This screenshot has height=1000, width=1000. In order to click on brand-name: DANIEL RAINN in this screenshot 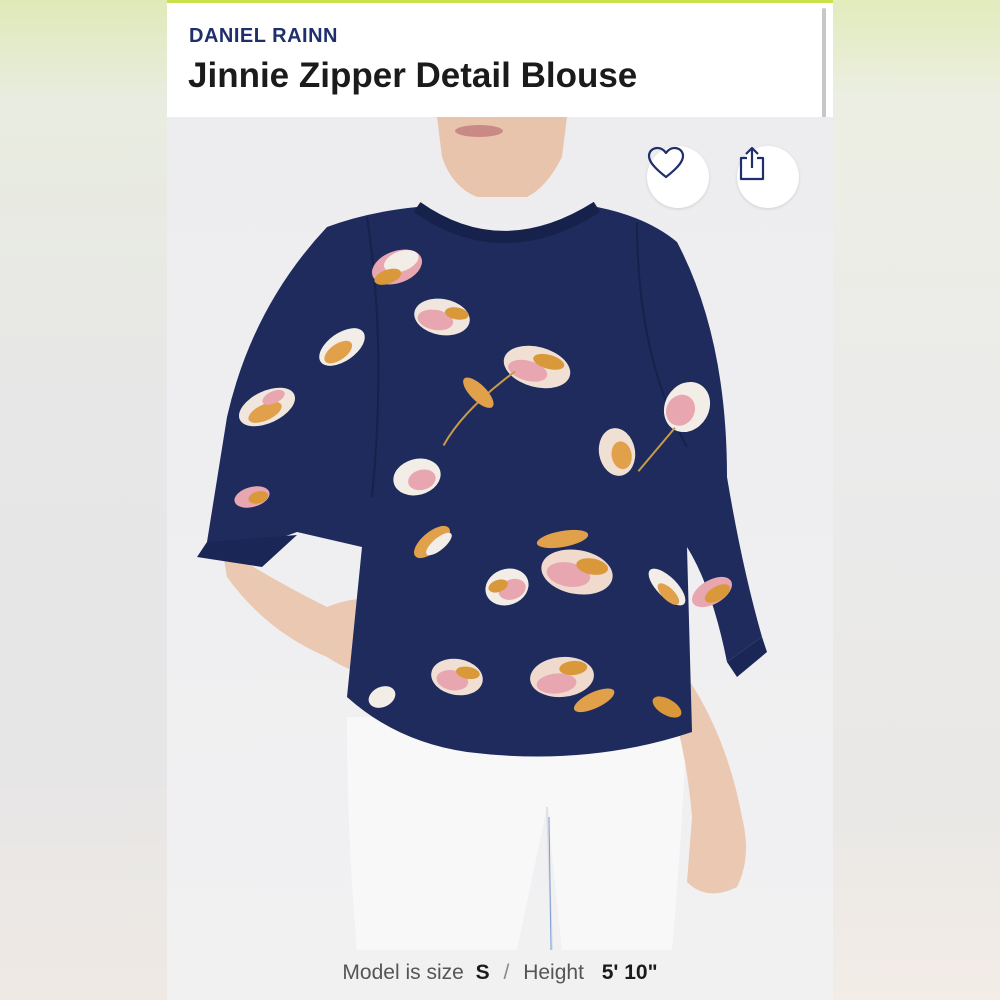, I will do `click(263, 36)`.